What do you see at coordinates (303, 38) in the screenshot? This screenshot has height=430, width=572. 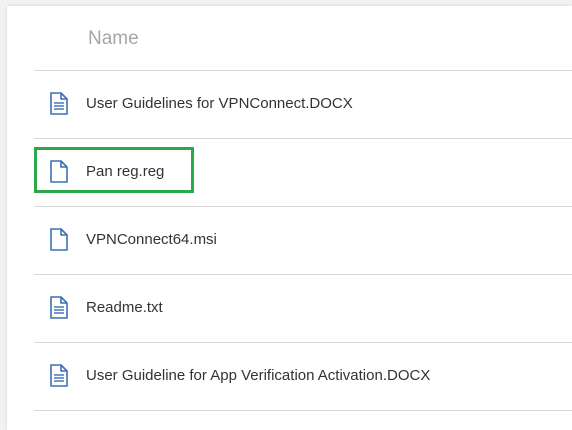 I see `column-header: Name` at bounding box center [303, 38].